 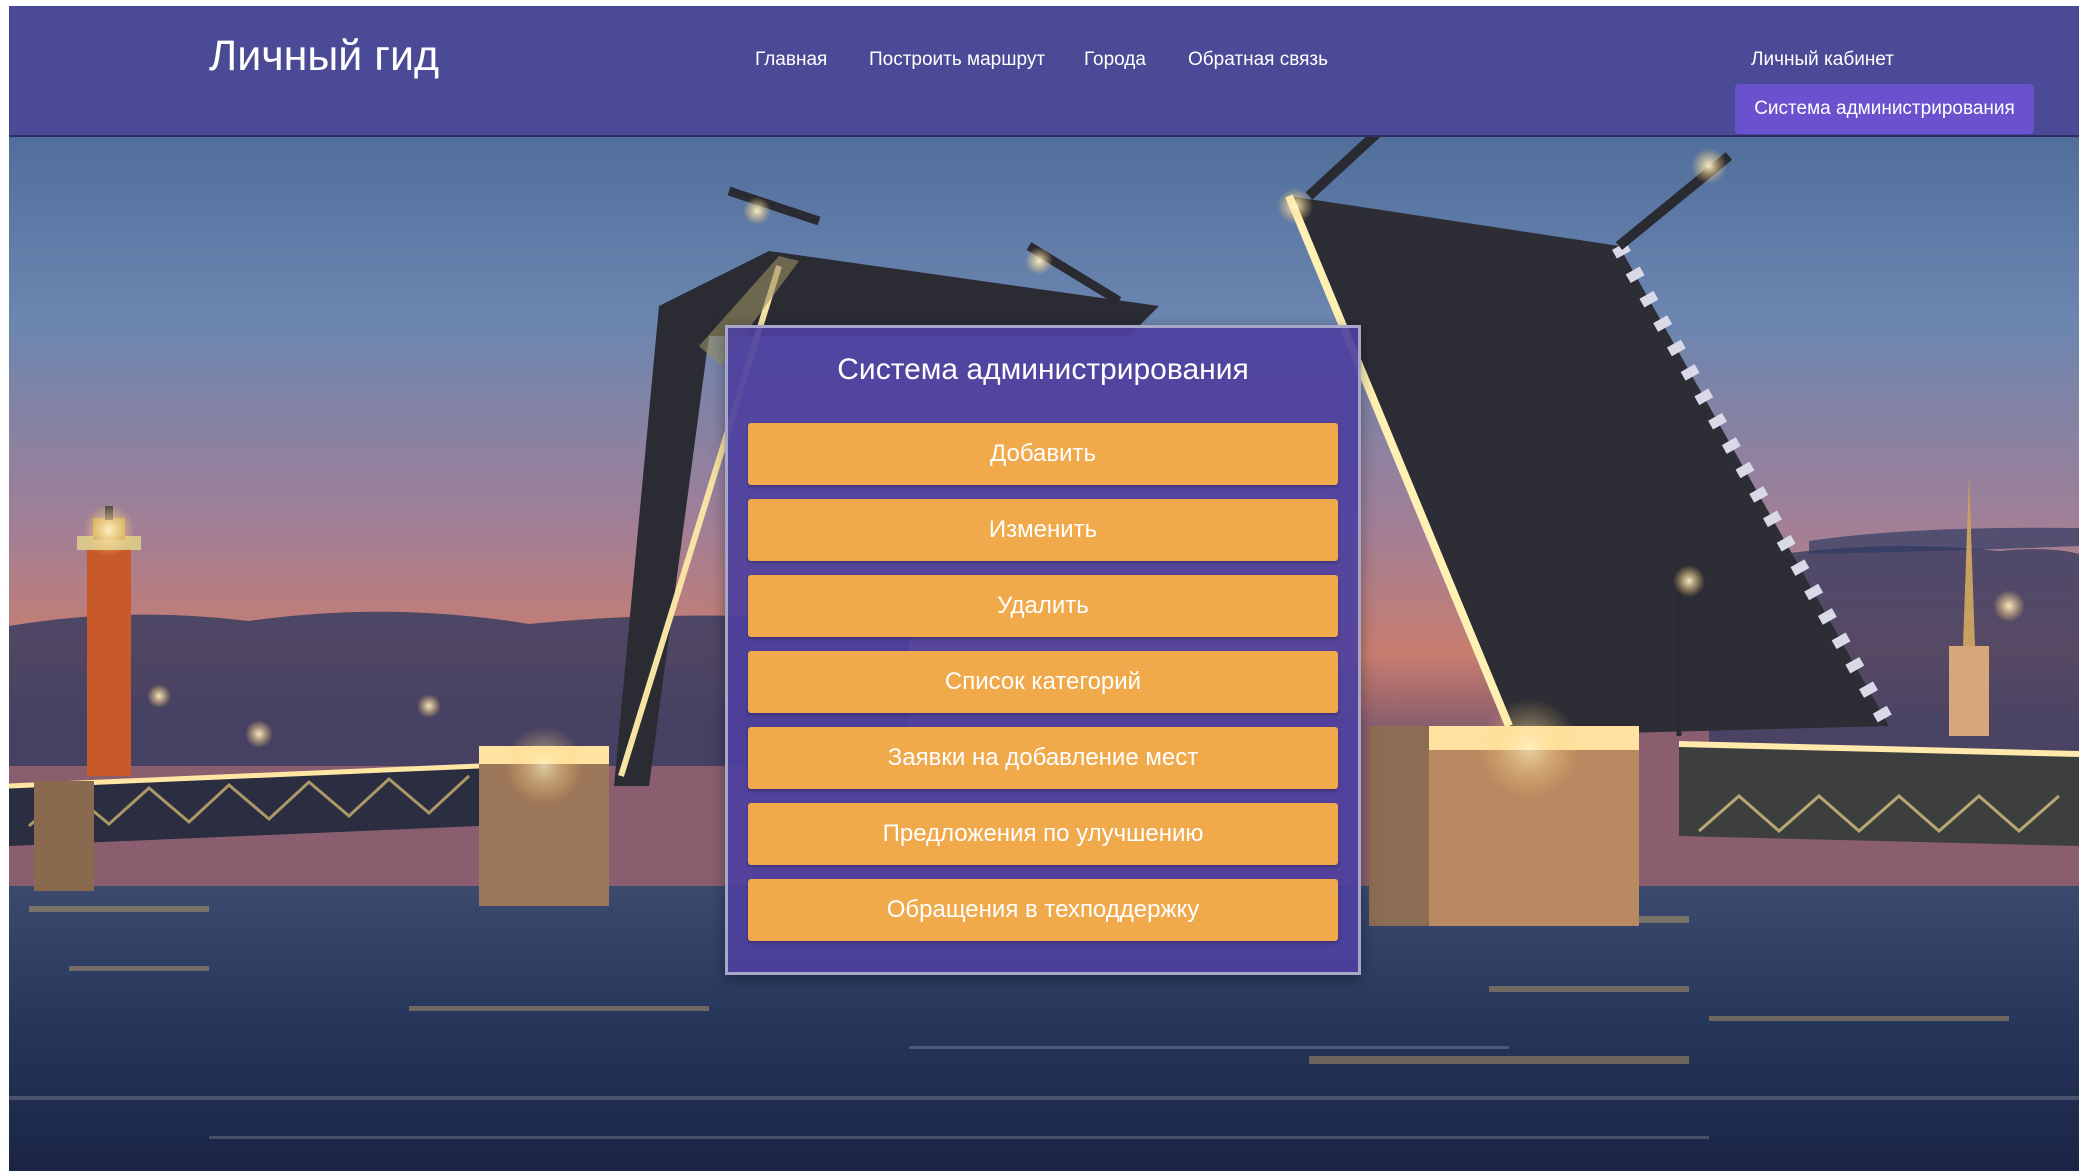 I want to click on add-button: Добавить, so click(x=1043, y=454).